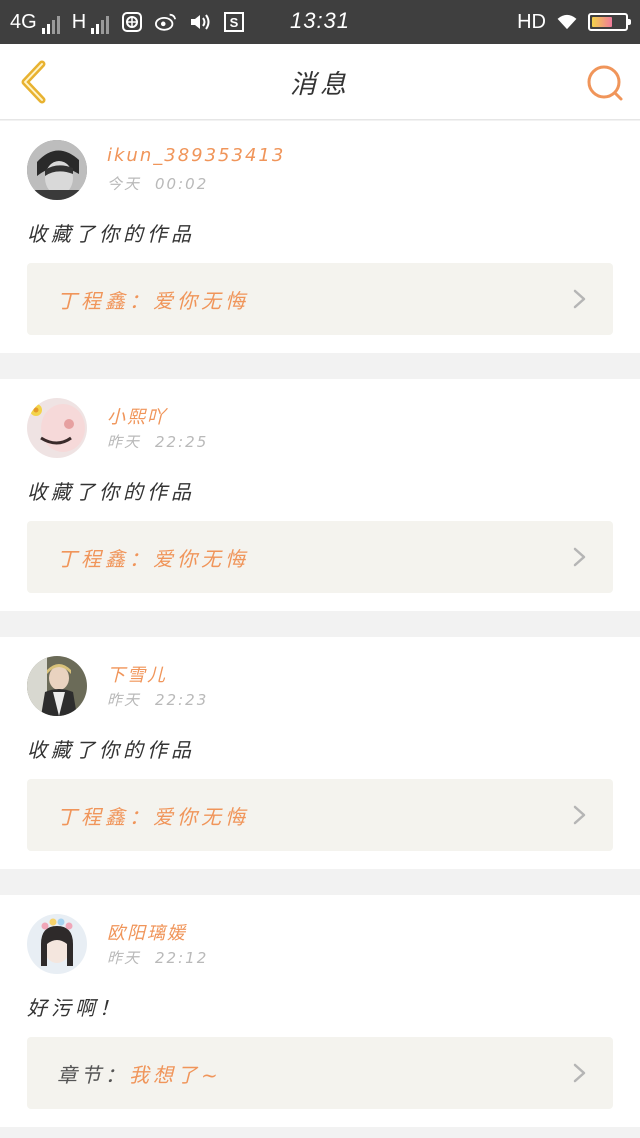 Image resolution: width=640 pixels, height=1138 pixels. Describe the element at coordinates (196, 155) in the screenshot. I see `username: ikun_389353413` at that location.